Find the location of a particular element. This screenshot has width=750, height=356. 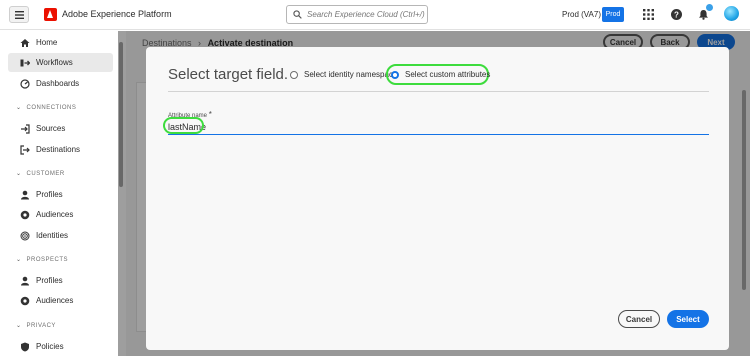

nav-customer-profiles-label: Profiles is located at coordinates (49, 194).